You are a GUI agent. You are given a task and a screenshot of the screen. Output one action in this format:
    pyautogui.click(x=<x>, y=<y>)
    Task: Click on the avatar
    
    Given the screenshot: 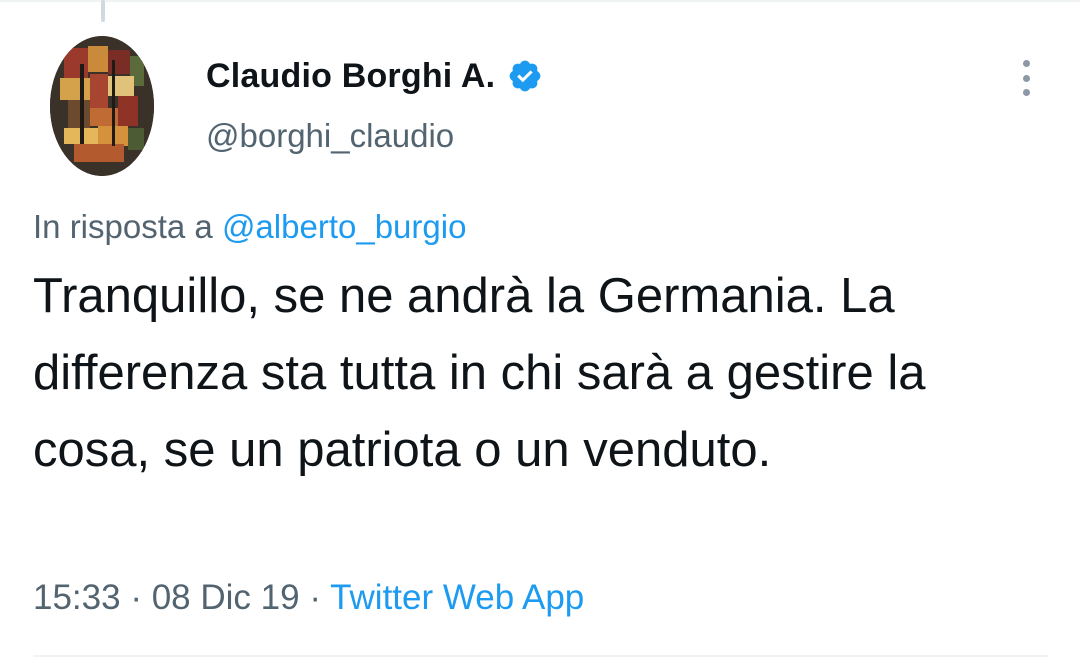 What is the action you would take?
    pyautogui.click(x=102, y=106)
    